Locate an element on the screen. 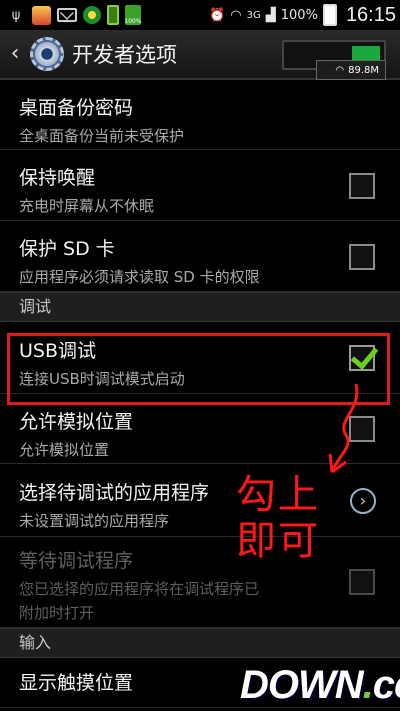 The height and width of the screenshot is (711, 400). item-summary-line2: 附加时打开 is located at coordinates (57, 613).